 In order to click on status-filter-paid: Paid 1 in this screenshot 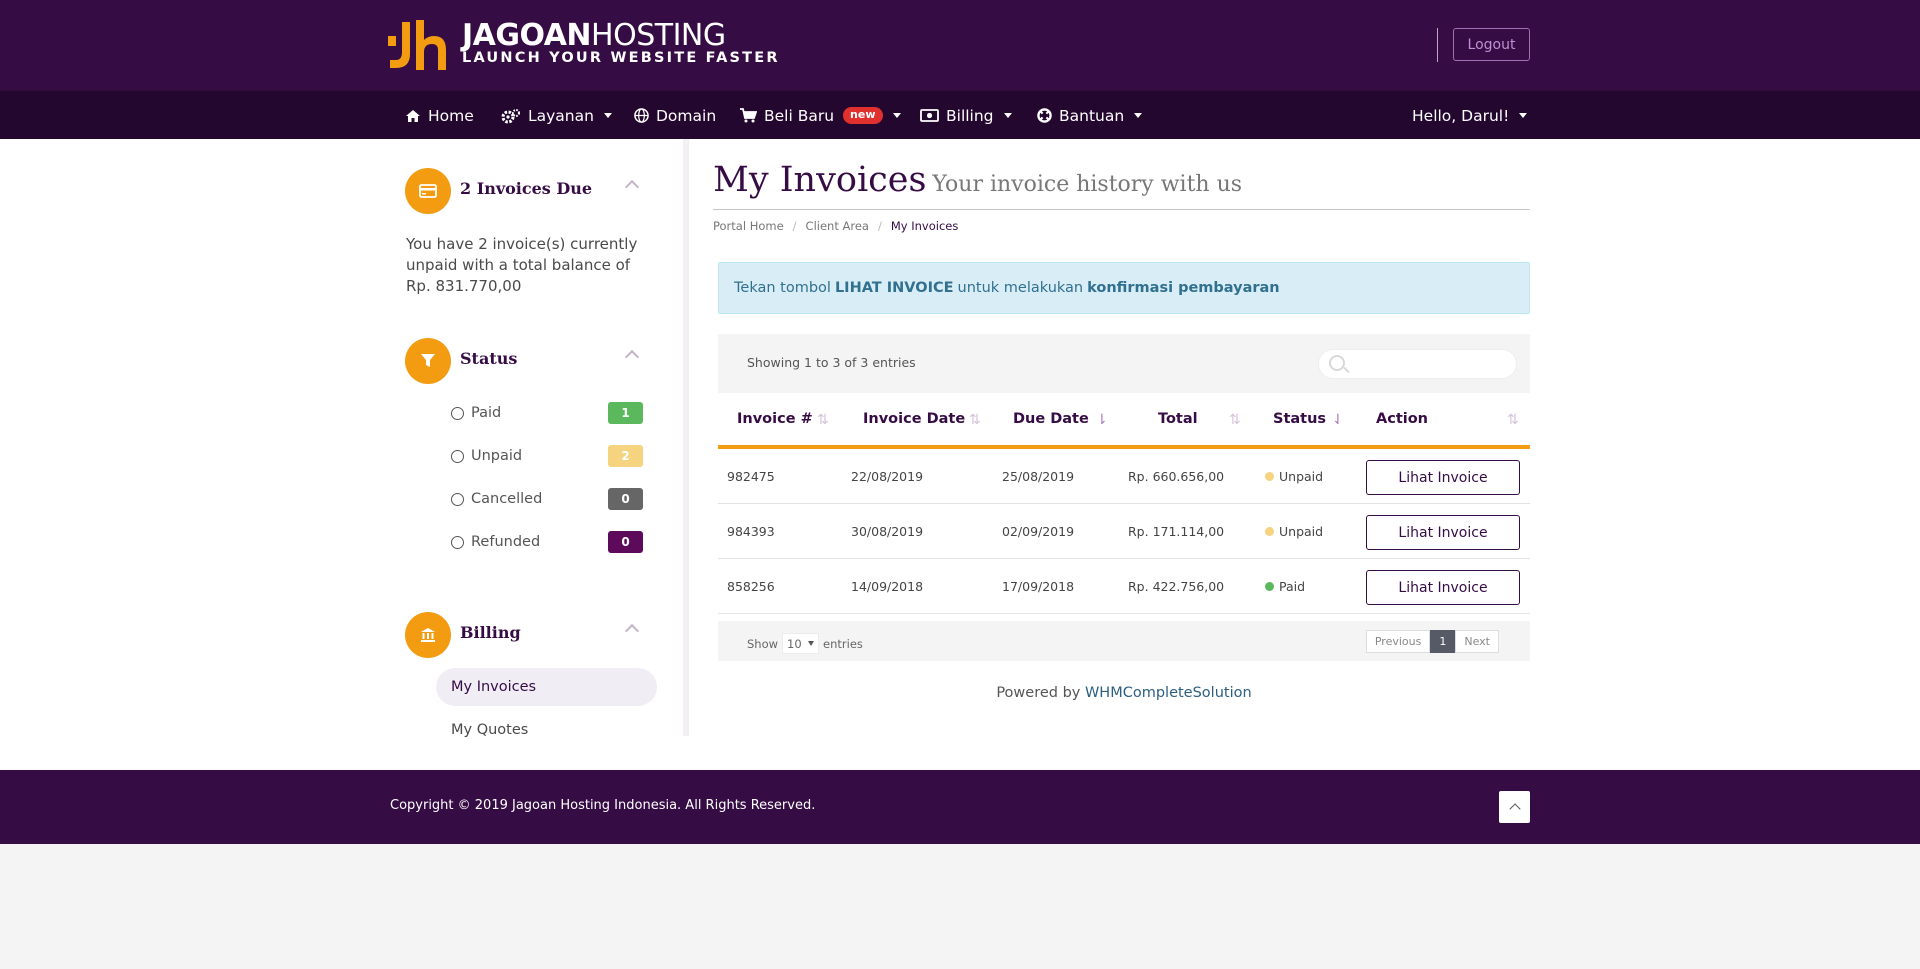, I will do `click(547, 413)`.